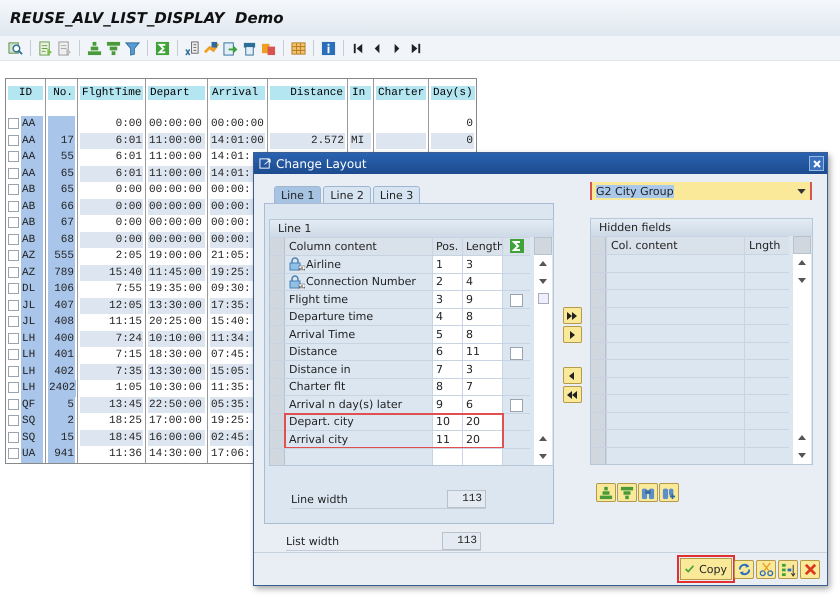  What do you see at coordinates (401, 93) in the screenshot?
I see `column-header: Charter` at bounding box center [401, 93].